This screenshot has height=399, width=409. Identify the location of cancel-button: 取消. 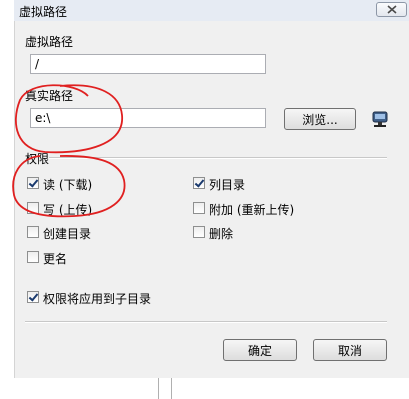
(350, 350).